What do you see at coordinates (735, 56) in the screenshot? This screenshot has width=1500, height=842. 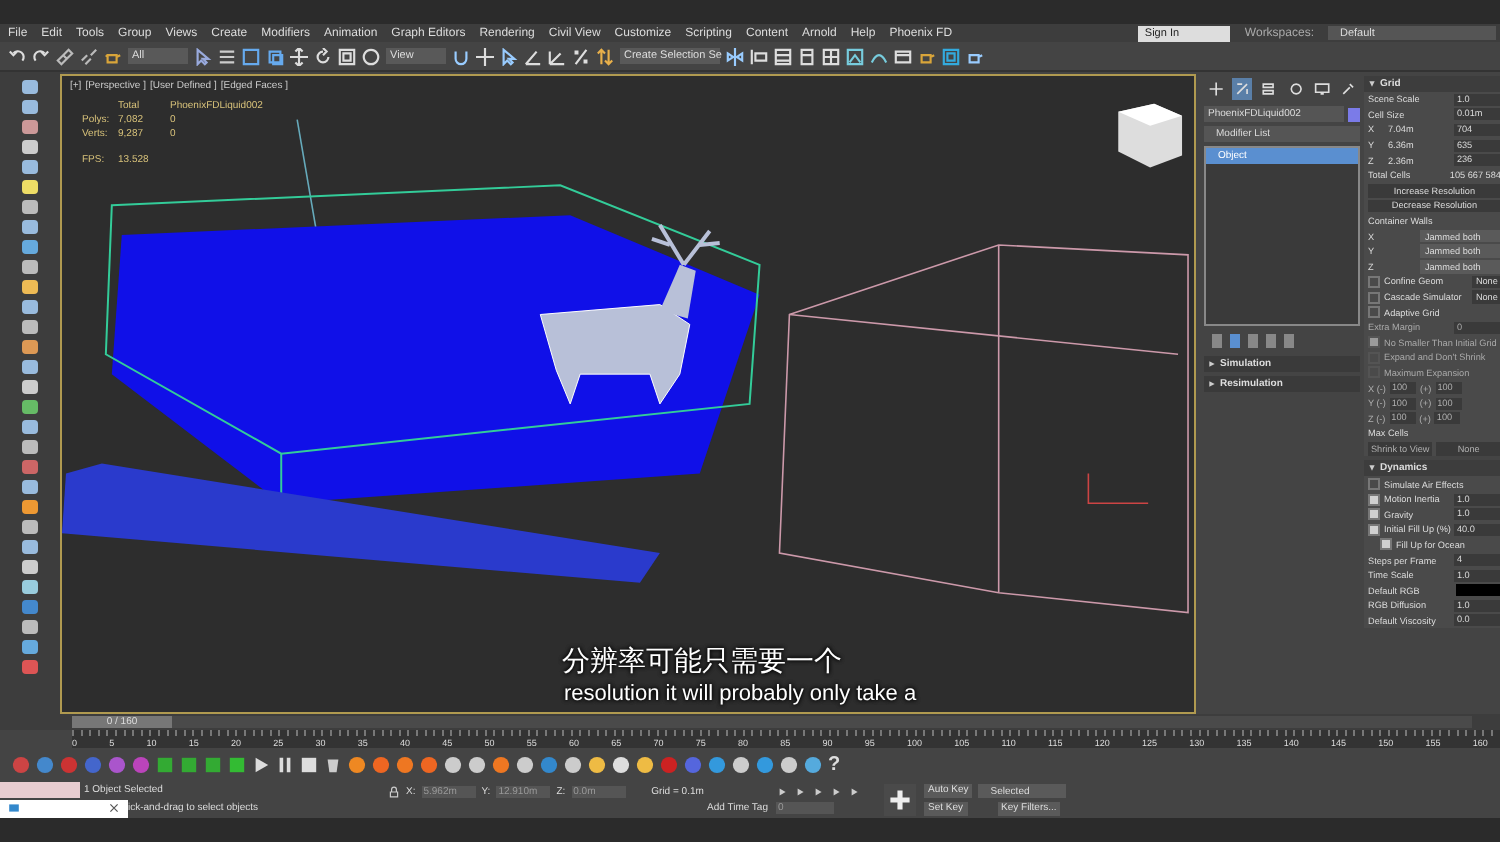 I see `mirror-icon` at bounding box center [735, 56].